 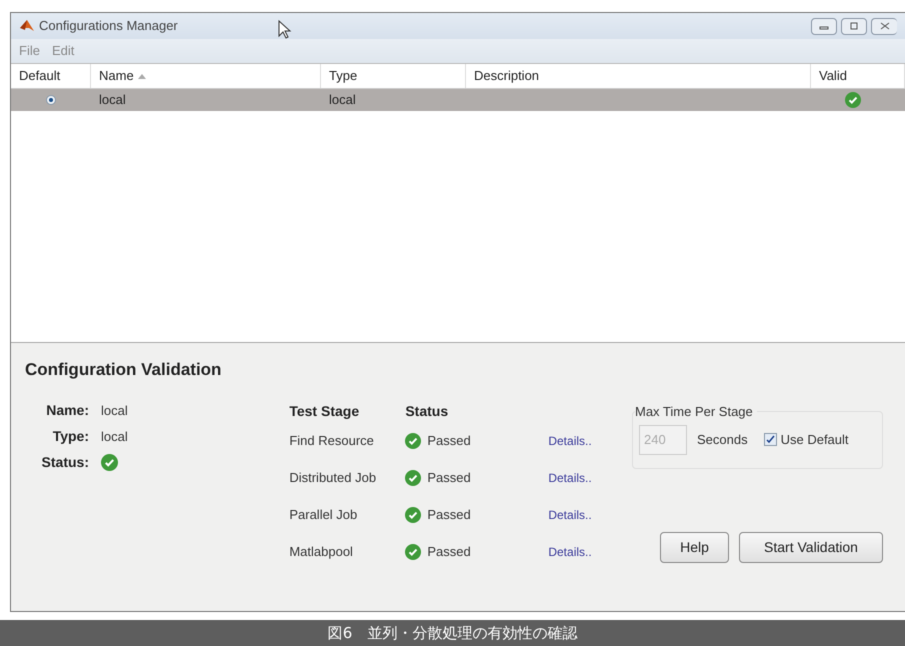 What do you see at coordinates (811, 547) in the screenshot?
I see `dialog-button: Start Validation` at bounding box center [811, 547].